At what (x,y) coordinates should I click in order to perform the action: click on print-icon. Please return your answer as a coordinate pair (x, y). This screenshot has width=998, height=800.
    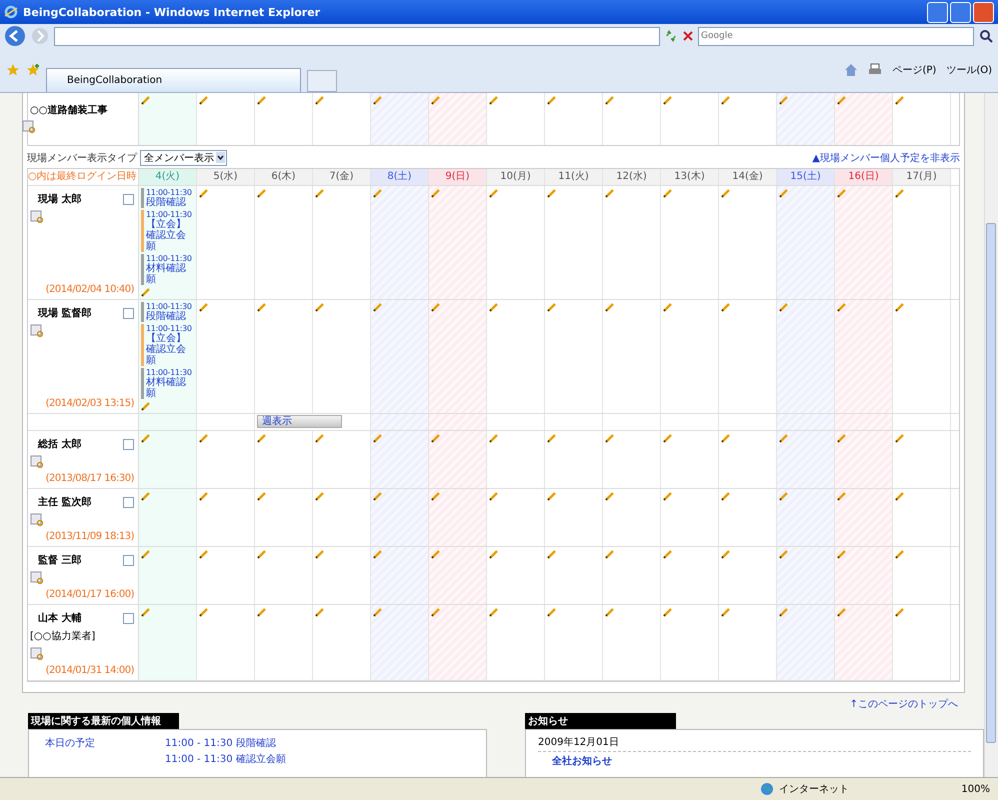
    Looking at the image, I should click on (875, 70).